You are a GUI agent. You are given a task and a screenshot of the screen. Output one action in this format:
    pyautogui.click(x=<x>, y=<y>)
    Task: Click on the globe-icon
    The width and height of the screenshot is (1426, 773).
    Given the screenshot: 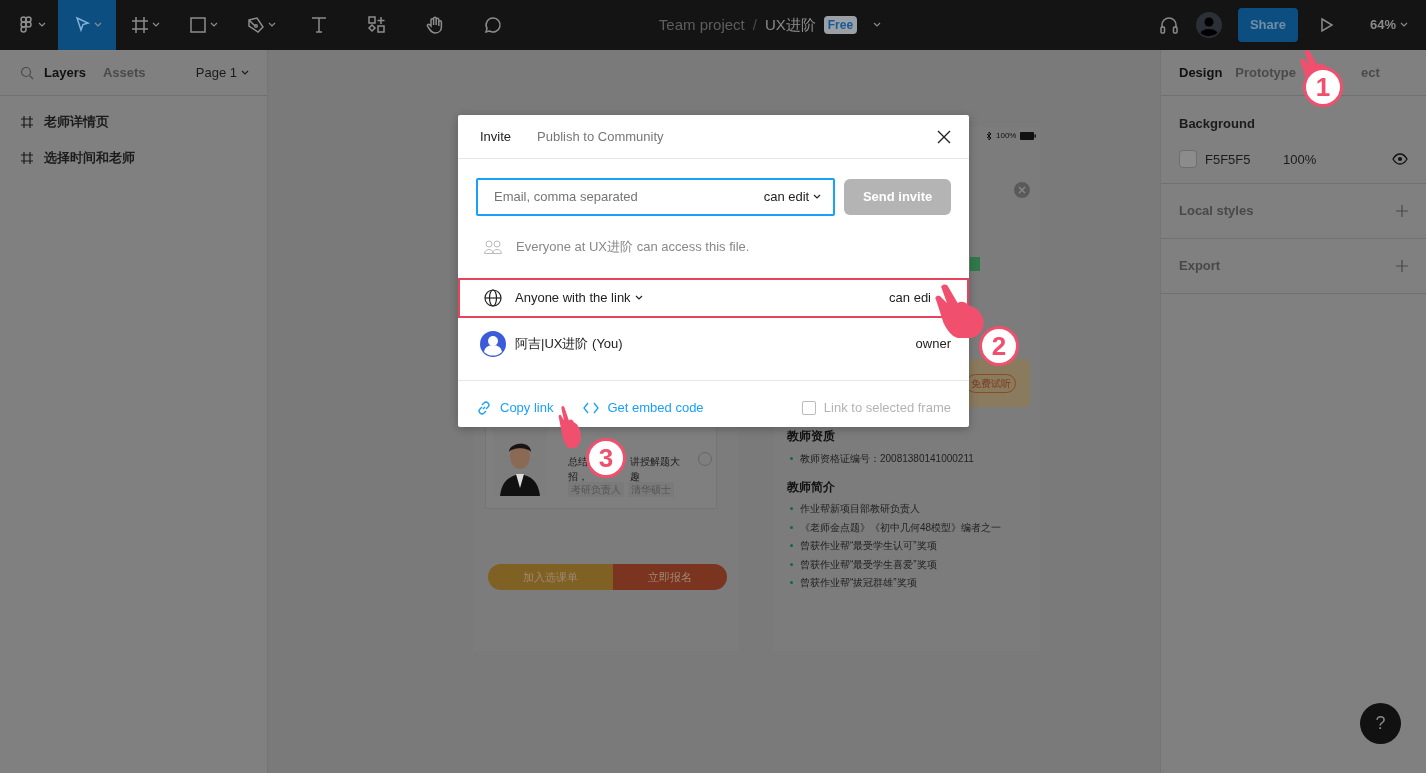 What is the action you would take?
    pyautogui.click(x=493, y=298)
    